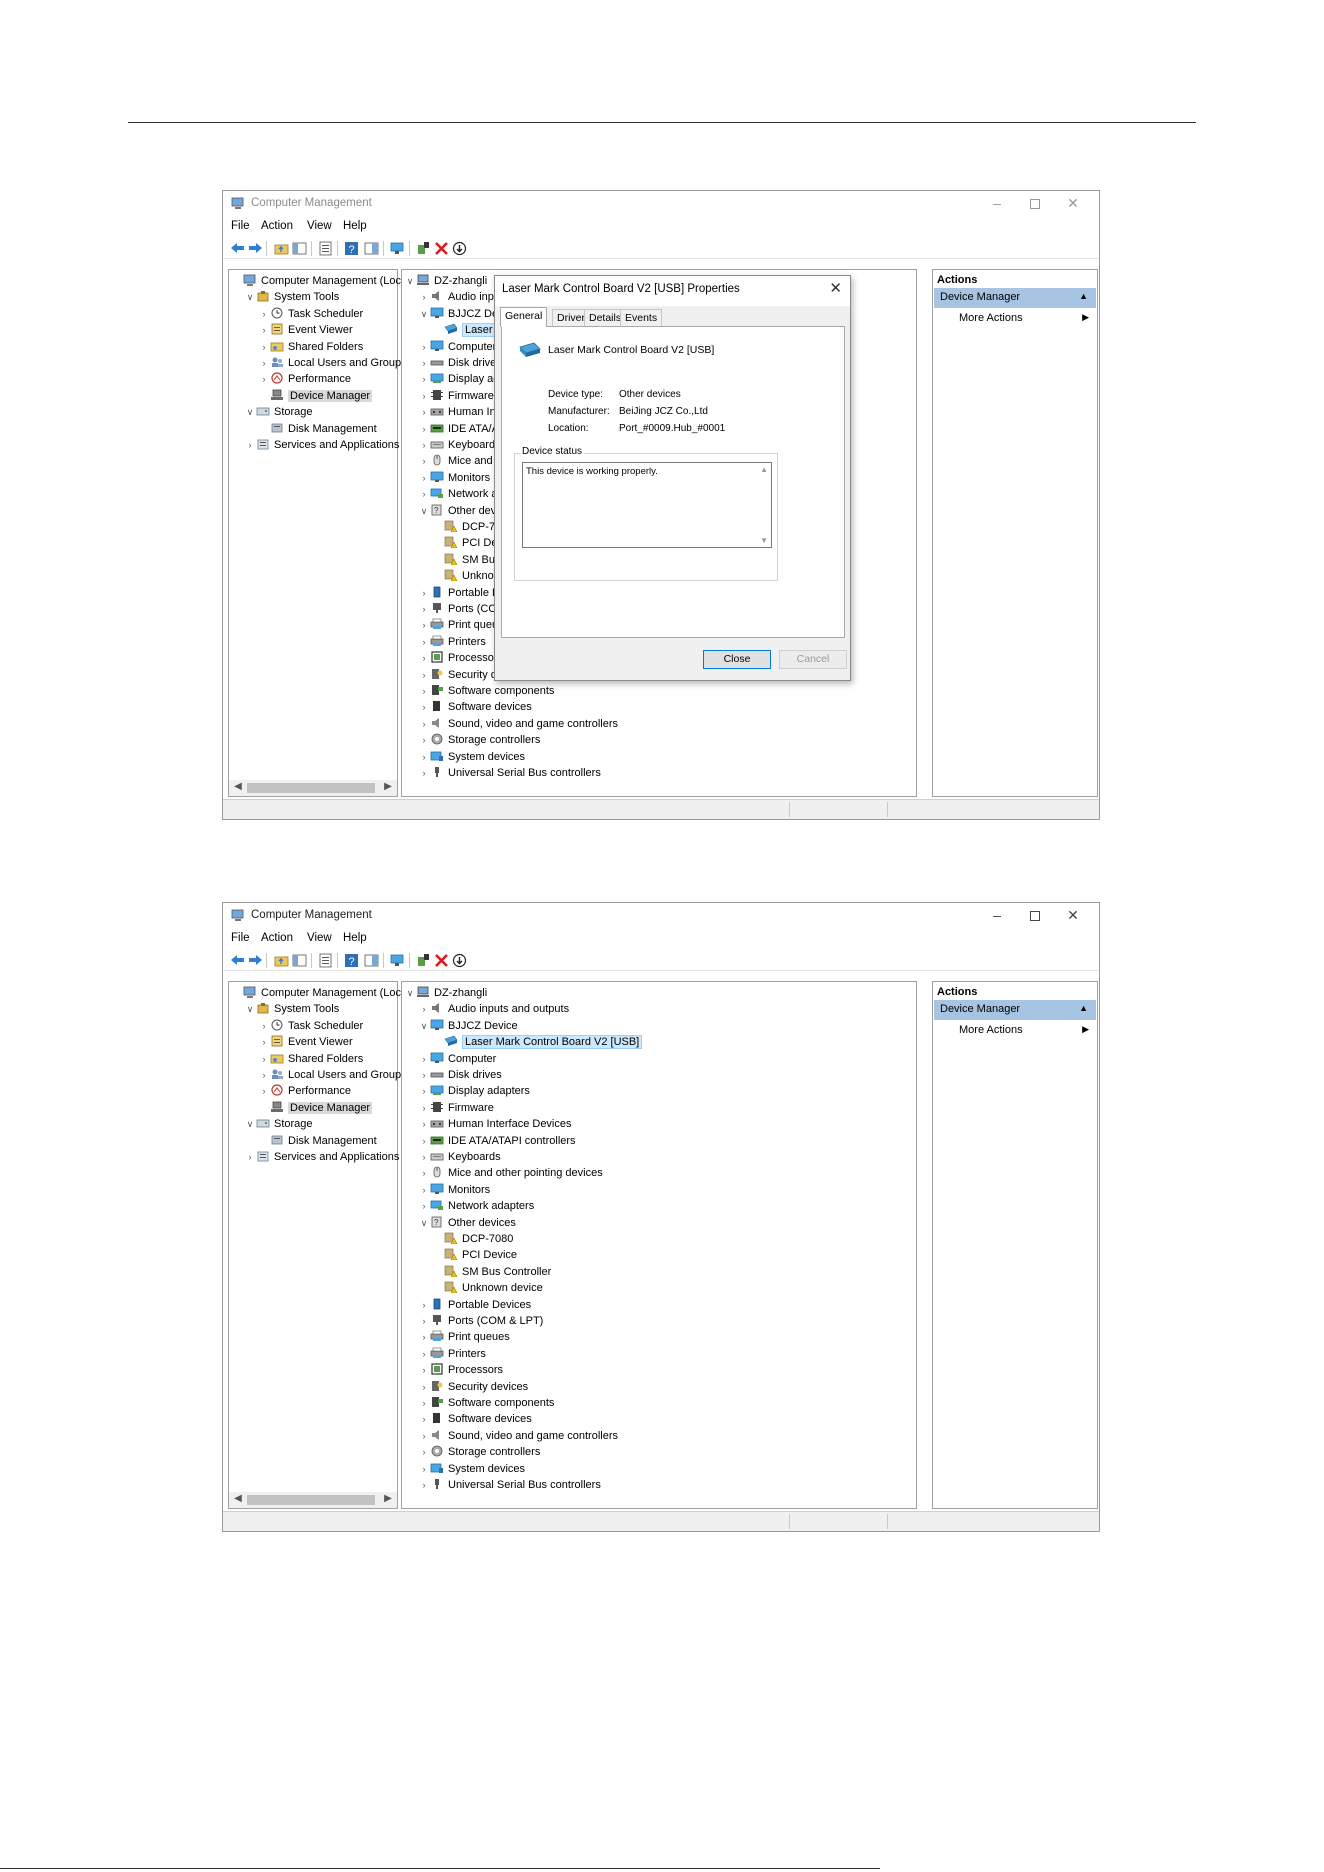 Image resolution: width=1324 pixels, height=1872 pixels. What do you see at coordinates (351, 960) in the screenshot?
I see `help-button: ?` at bounding box center [351, 960].